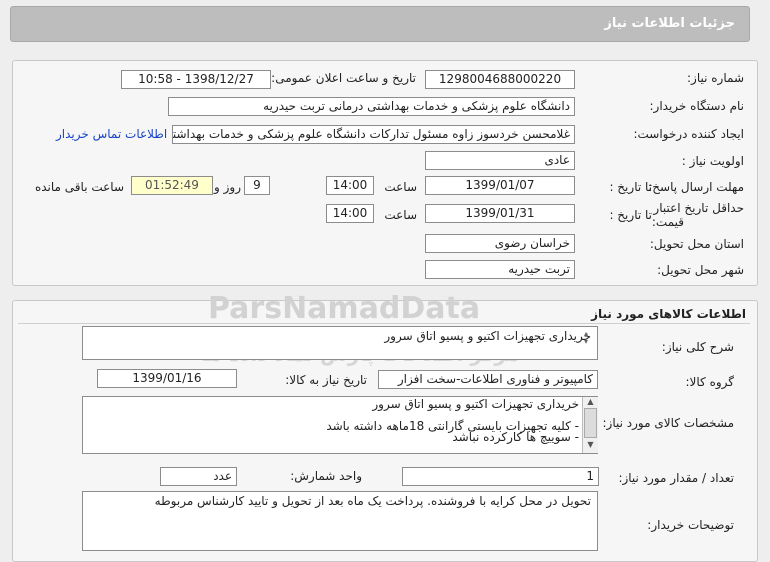  I want to click on need-number-label: شماره نیاز:, so click(715, 78).